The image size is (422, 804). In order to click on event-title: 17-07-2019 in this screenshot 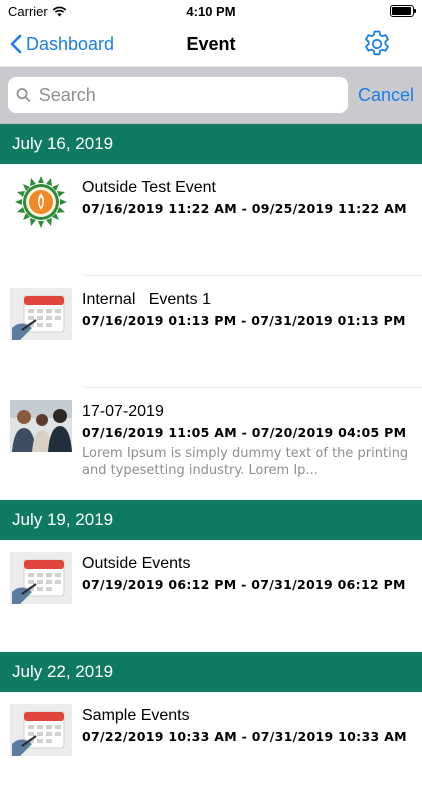, I will do `click(123, 411)`.